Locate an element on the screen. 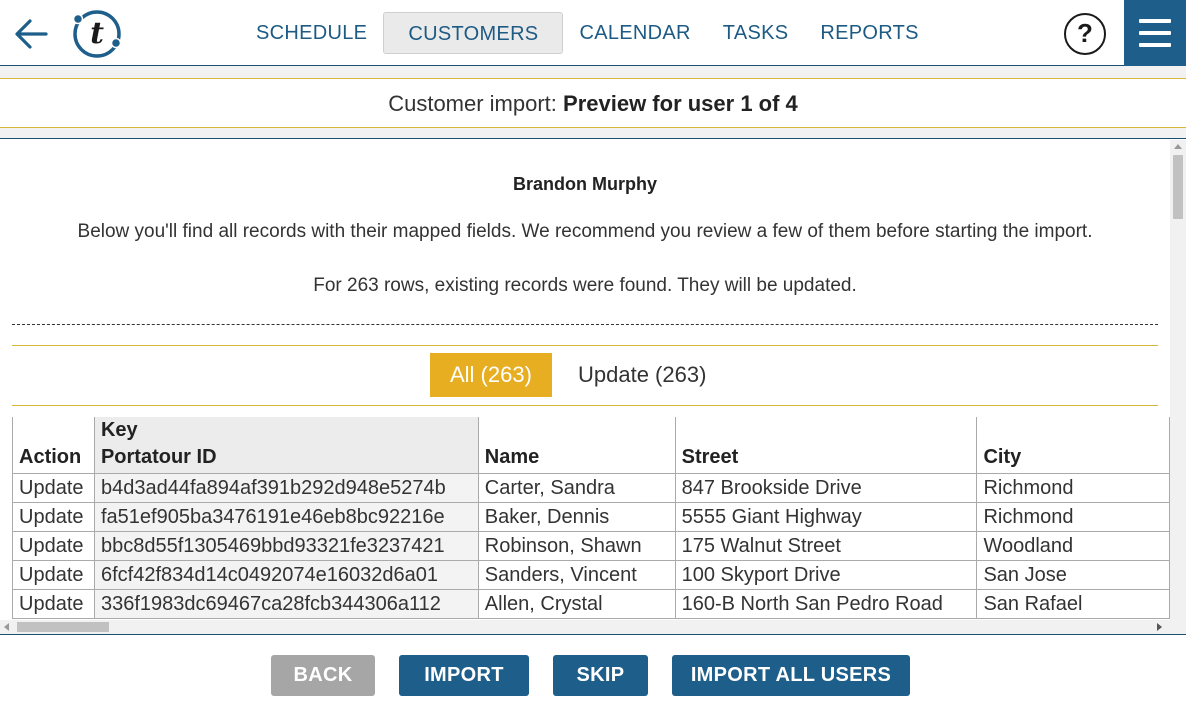 Image resolution: width=1186 pixels, height=706 pixels. cell-name: Allen, Crystal is located at coordinates (576, 604).